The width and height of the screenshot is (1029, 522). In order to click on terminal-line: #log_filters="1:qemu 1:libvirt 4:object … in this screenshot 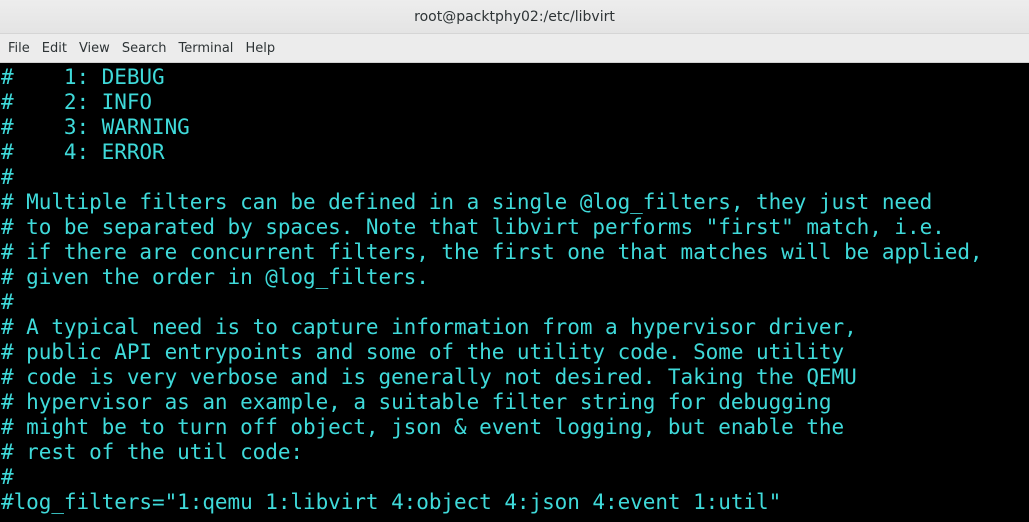, I will do `click(391, 502)`.